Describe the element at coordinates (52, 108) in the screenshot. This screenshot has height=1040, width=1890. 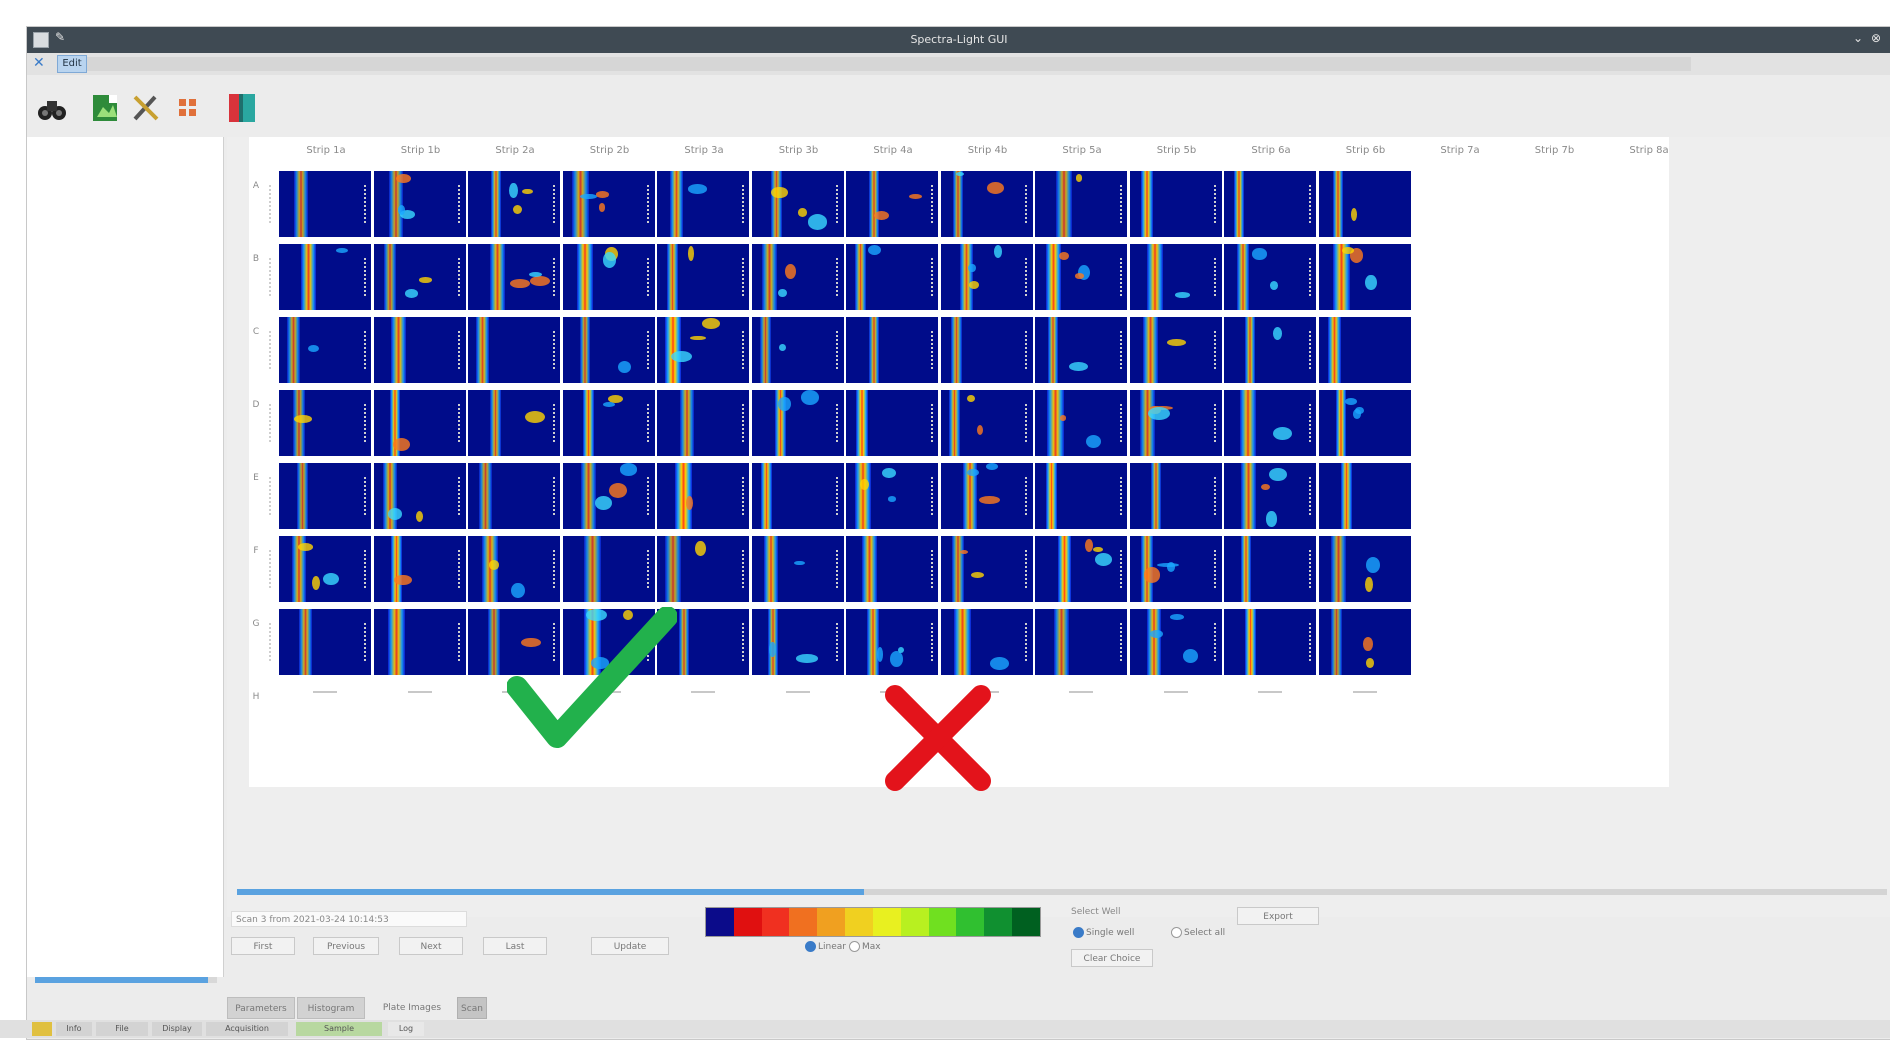
I see `binoculars-icon` at that location.